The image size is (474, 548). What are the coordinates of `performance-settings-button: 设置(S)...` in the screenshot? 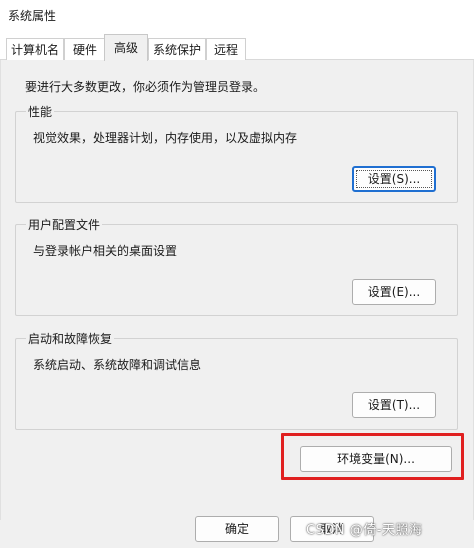 It's located at (394, 179).